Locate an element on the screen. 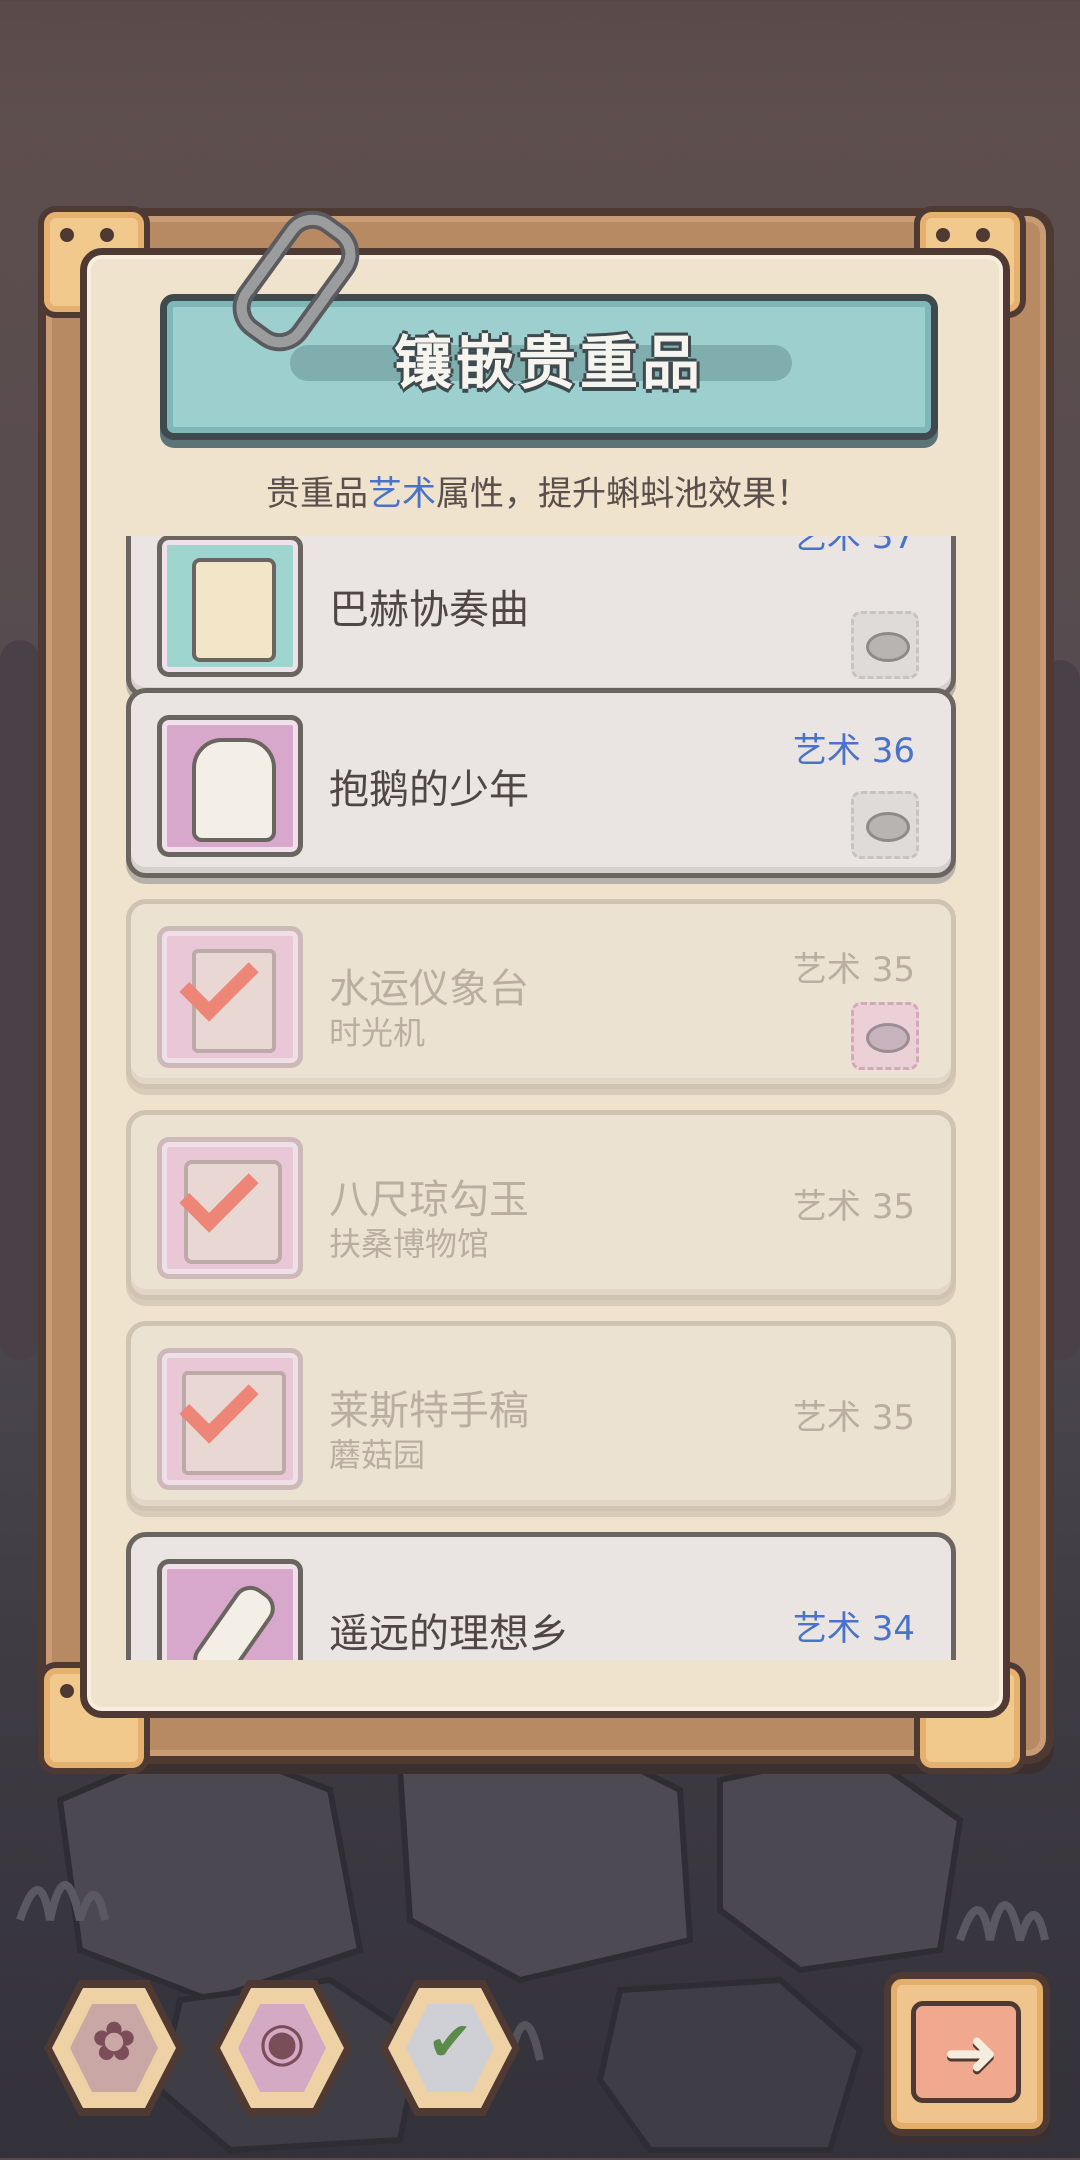  tower-icon is located at coordinates (230, 997).